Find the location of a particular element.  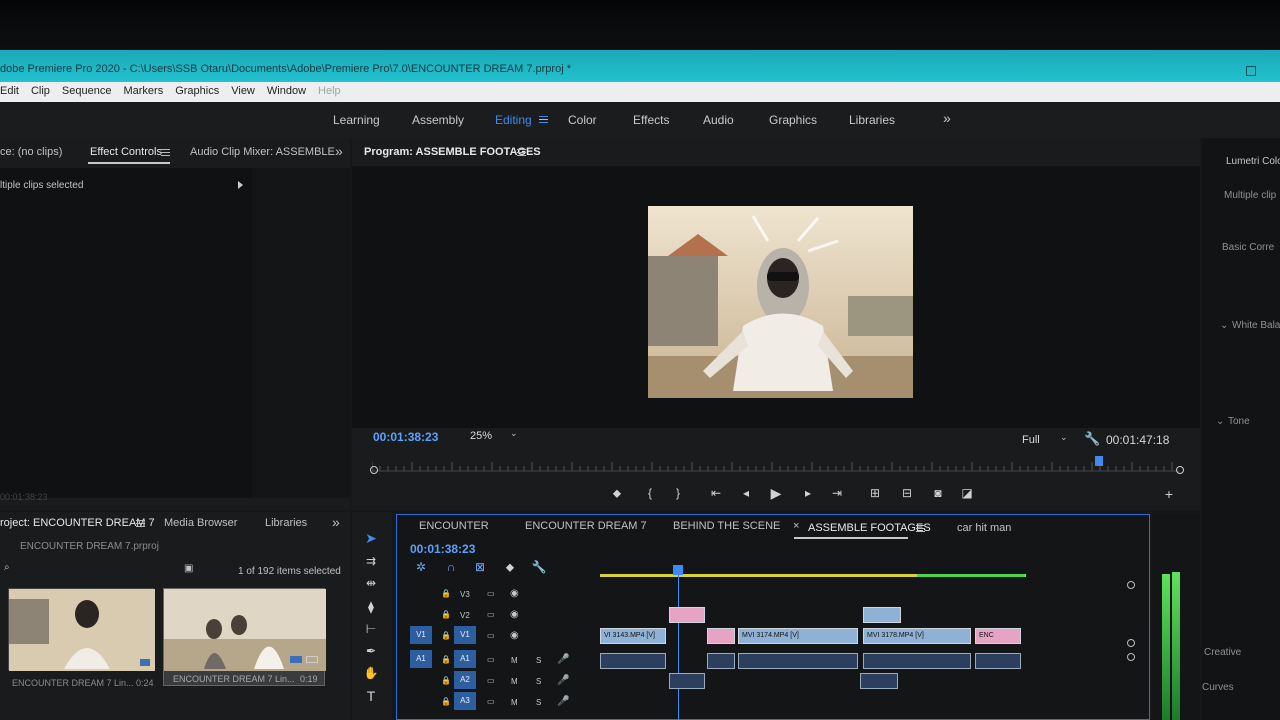

menu-markers: Markers is located at coordinates (143, 93).